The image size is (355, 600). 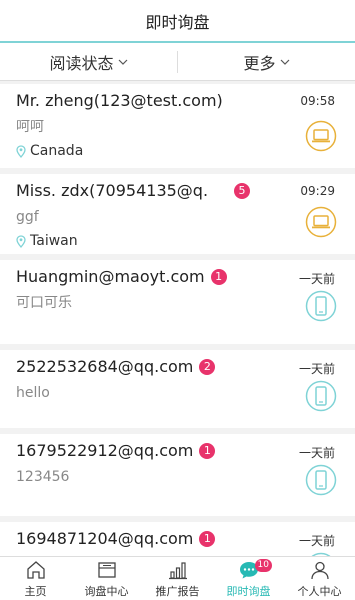 I want to click on inquiry-message: 123456, so click(x=43, y=477).